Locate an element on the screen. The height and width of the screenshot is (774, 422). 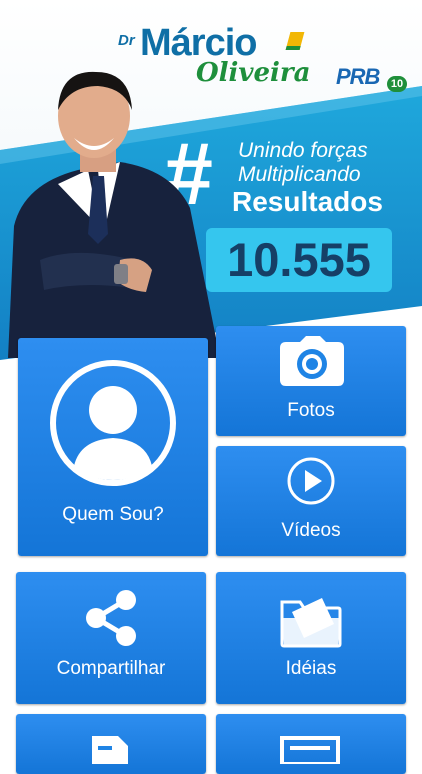
about-label: Quem Sou? is located at coordinates (113, 514).